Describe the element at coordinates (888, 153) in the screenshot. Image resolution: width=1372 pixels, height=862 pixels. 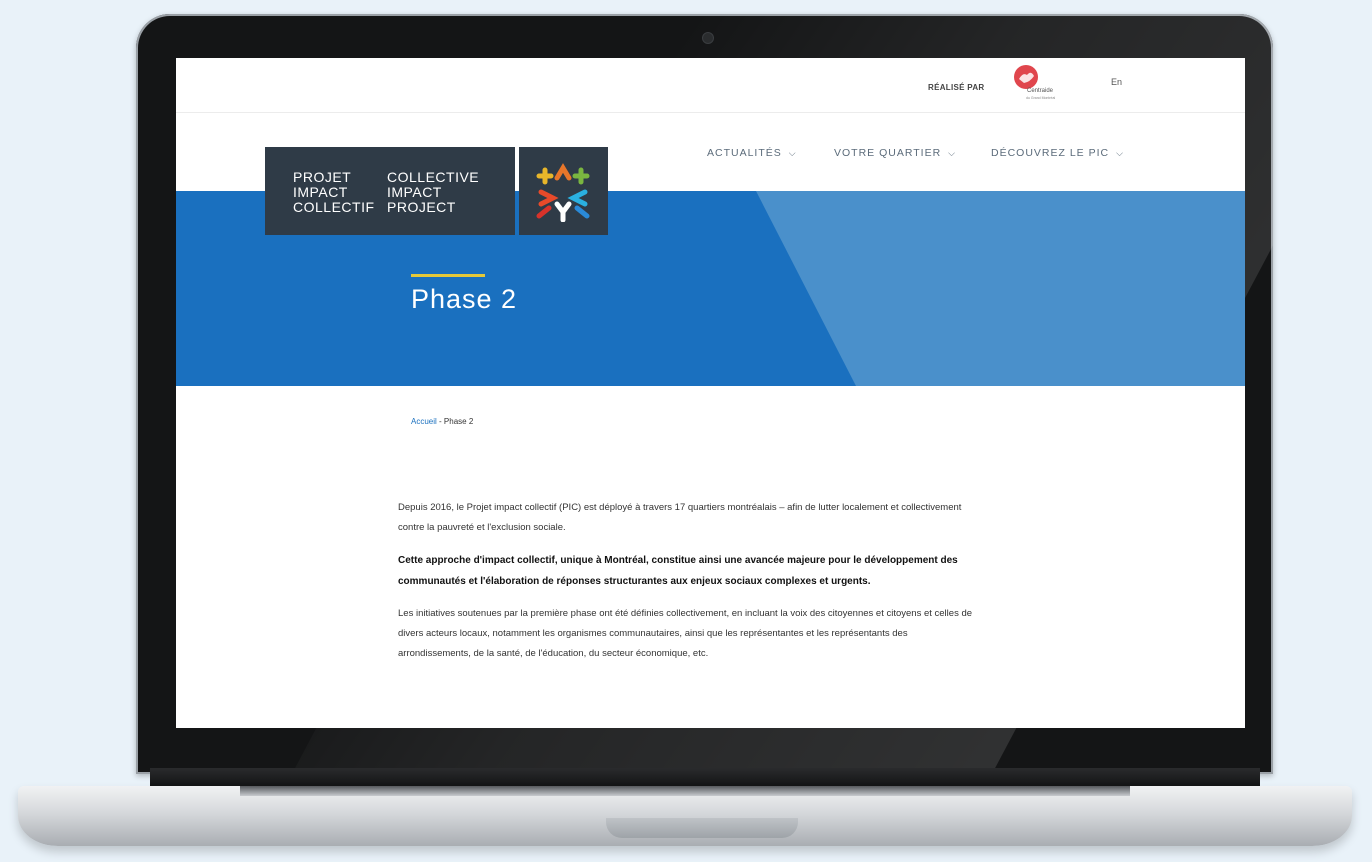
I see `nav-item-label: VOTRE QUARTIER` at that location.